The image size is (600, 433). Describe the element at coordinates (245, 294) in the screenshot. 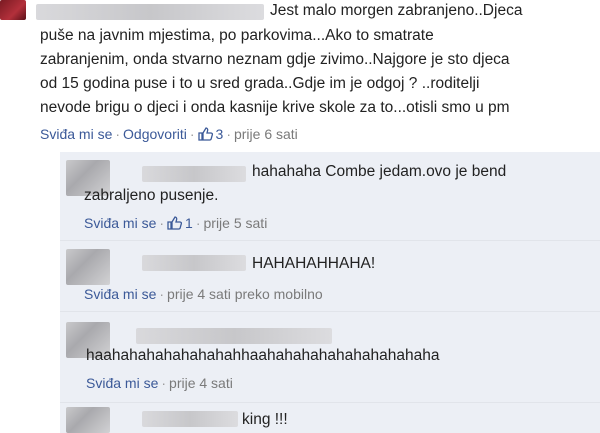

I see `timestamp: prije 4 sati preko mobilno` at that location.